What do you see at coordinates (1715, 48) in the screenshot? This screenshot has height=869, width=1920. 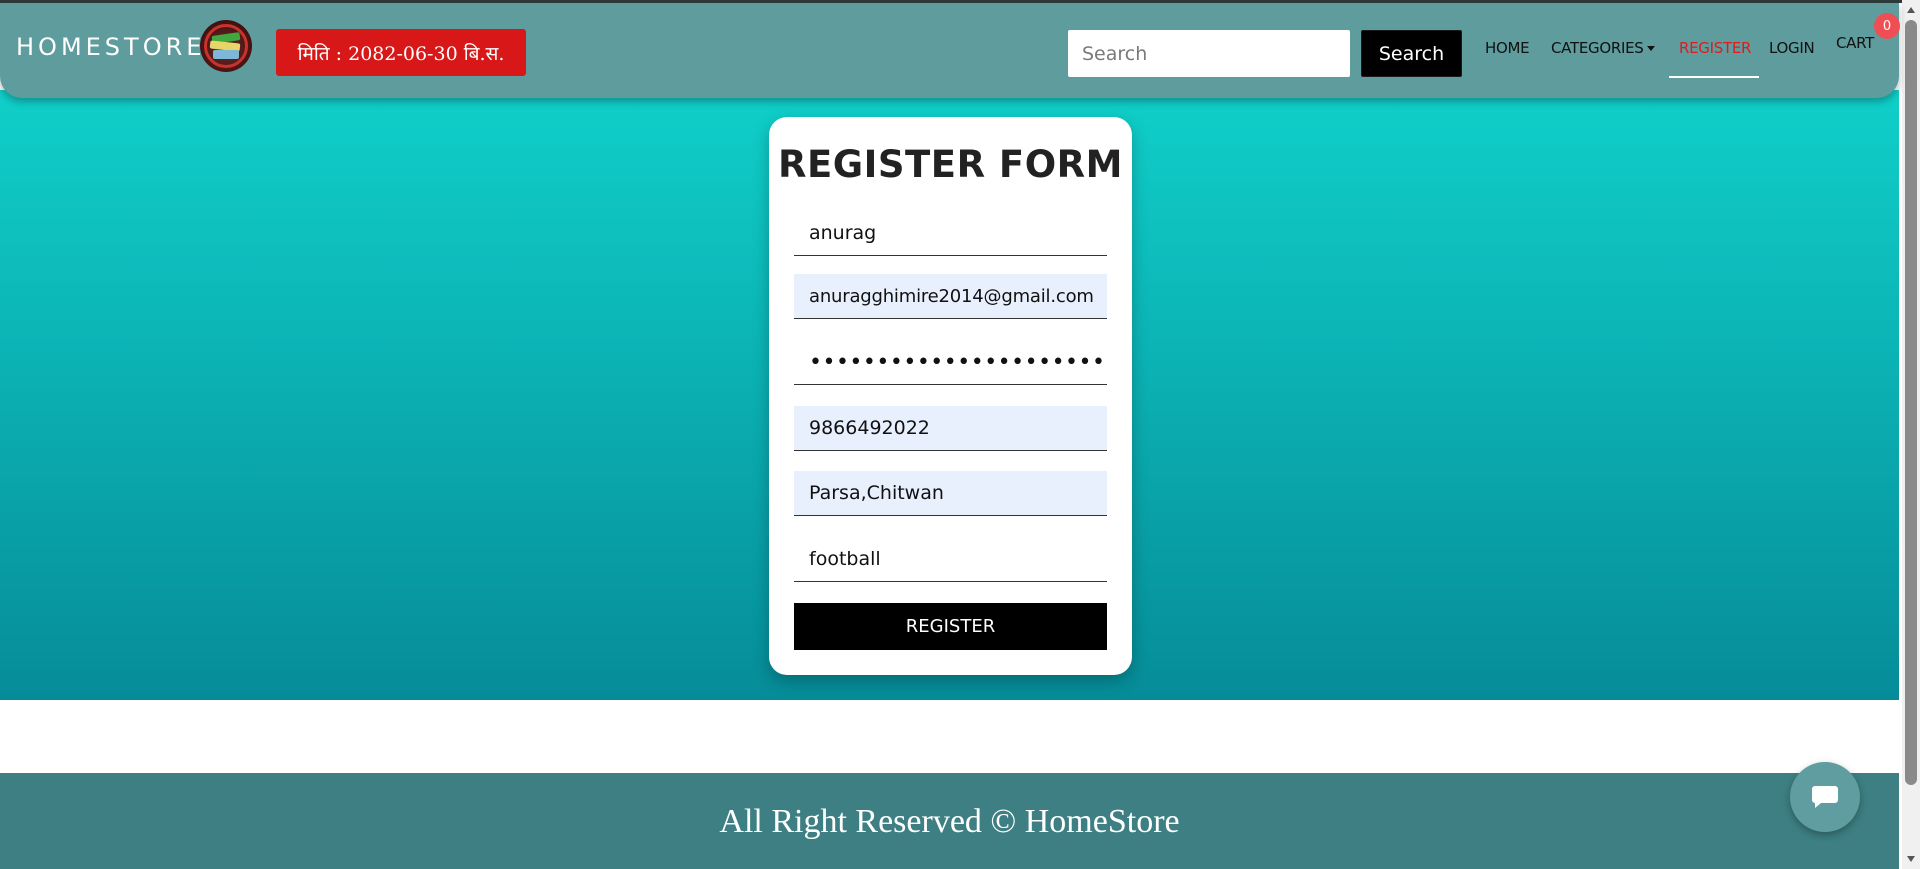 I see `nav-register-link: REGISTER` at bounding box center [1715, 48].